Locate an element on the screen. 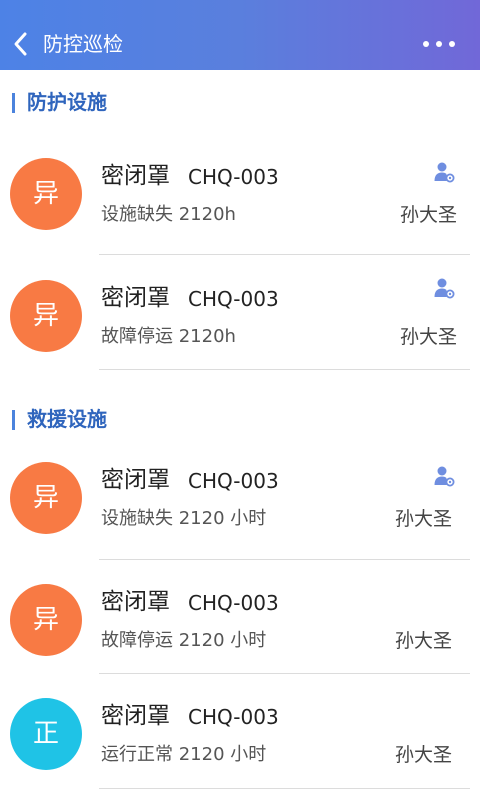 The image size is (480, 811). back-chevron-icon is located at coordinates (21, 44).